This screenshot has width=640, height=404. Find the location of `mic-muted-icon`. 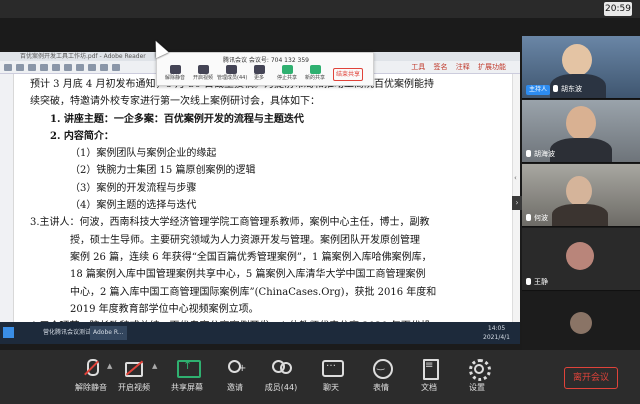

mic-muted-icon is located at coordinates (91, 368).